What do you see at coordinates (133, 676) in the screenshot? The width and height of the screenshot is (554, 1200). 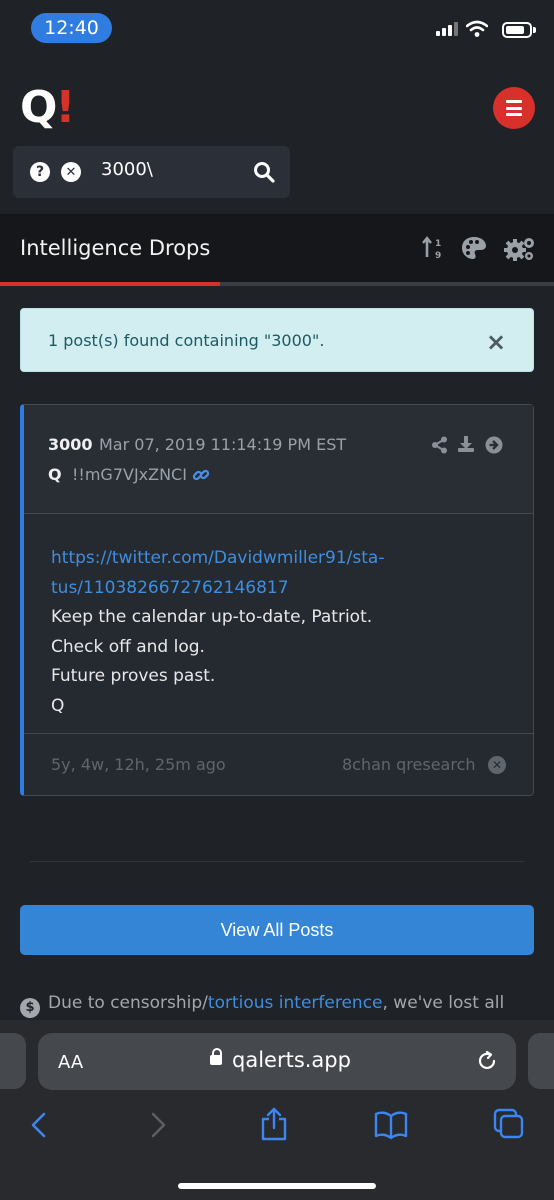 I see `post-text-line: Future proves past.` at bounding box center [133, 676].